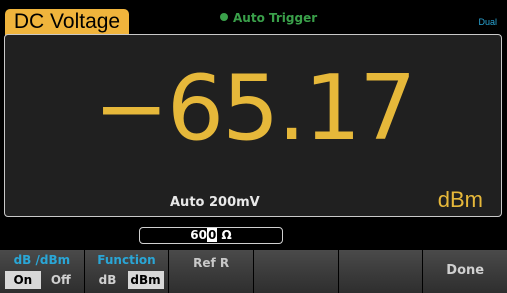  I want to click on unit-label: dBm, so click(460, 199).